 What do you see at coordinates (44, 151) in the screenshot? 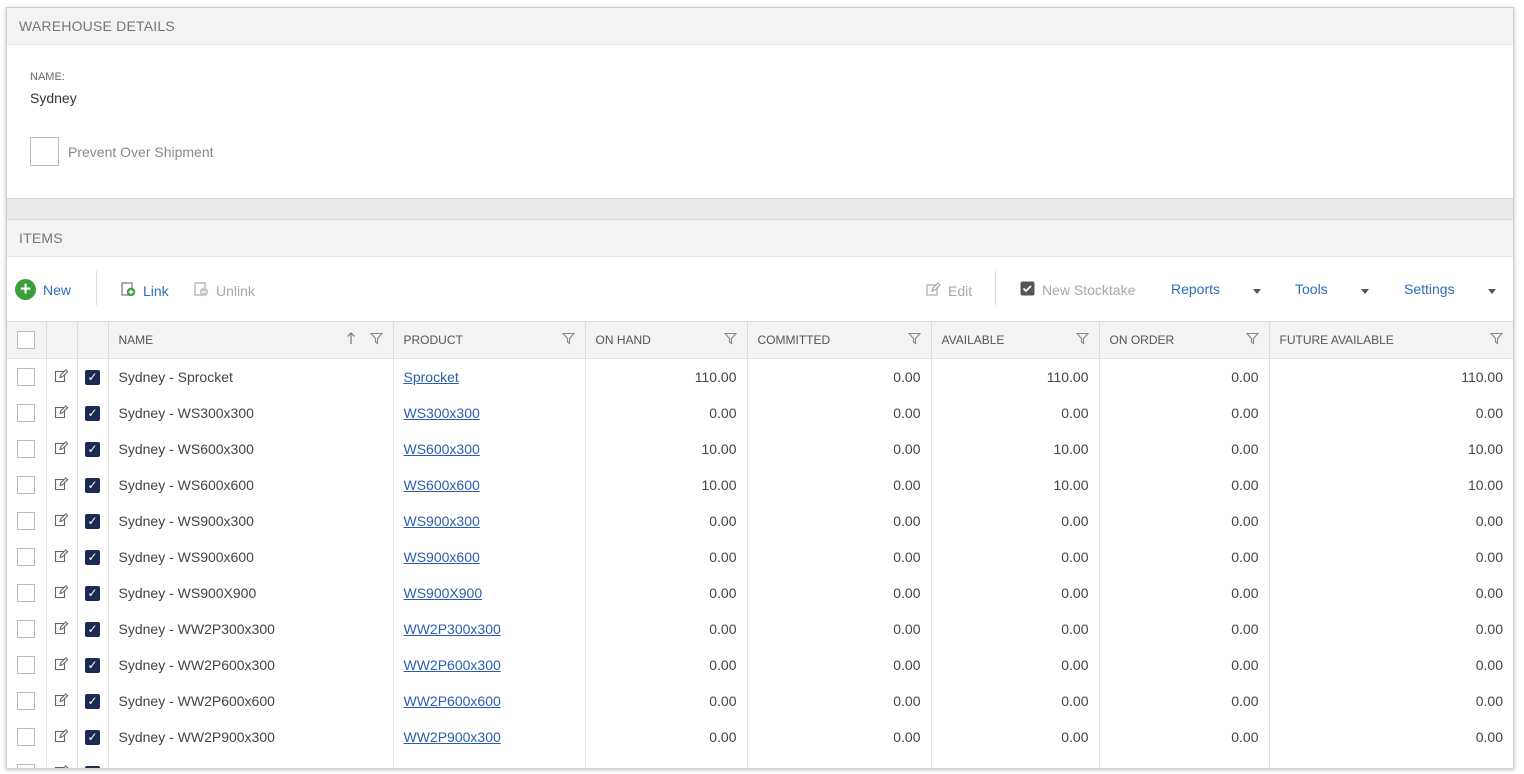
I see `prevent-over-shipment-checkbox` at bounding box center [44, 151].